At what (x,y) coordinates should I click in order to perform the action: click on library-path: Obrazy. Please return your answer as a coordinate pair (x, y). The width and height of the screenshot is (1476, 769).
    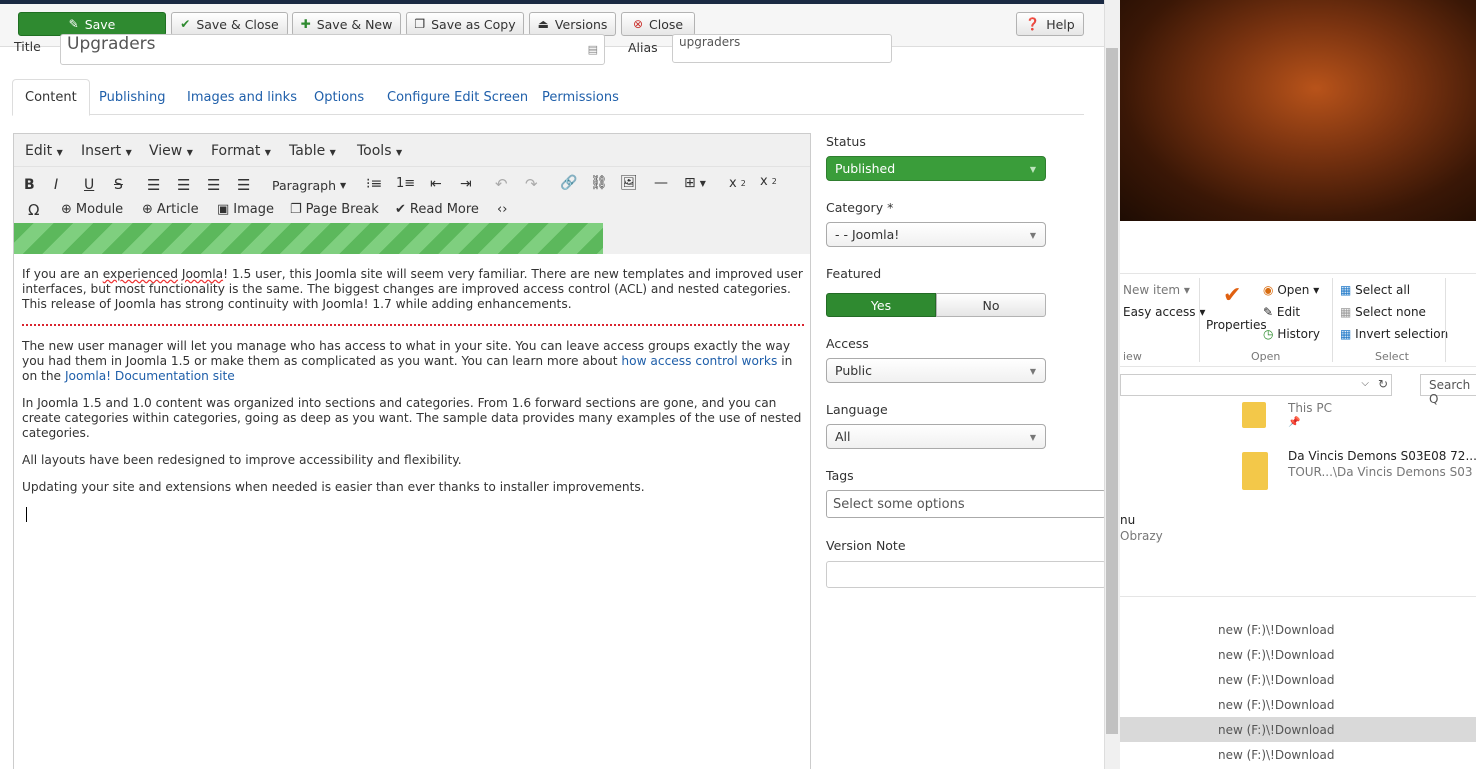
    Looking at the image, I should click on (1141, 536).